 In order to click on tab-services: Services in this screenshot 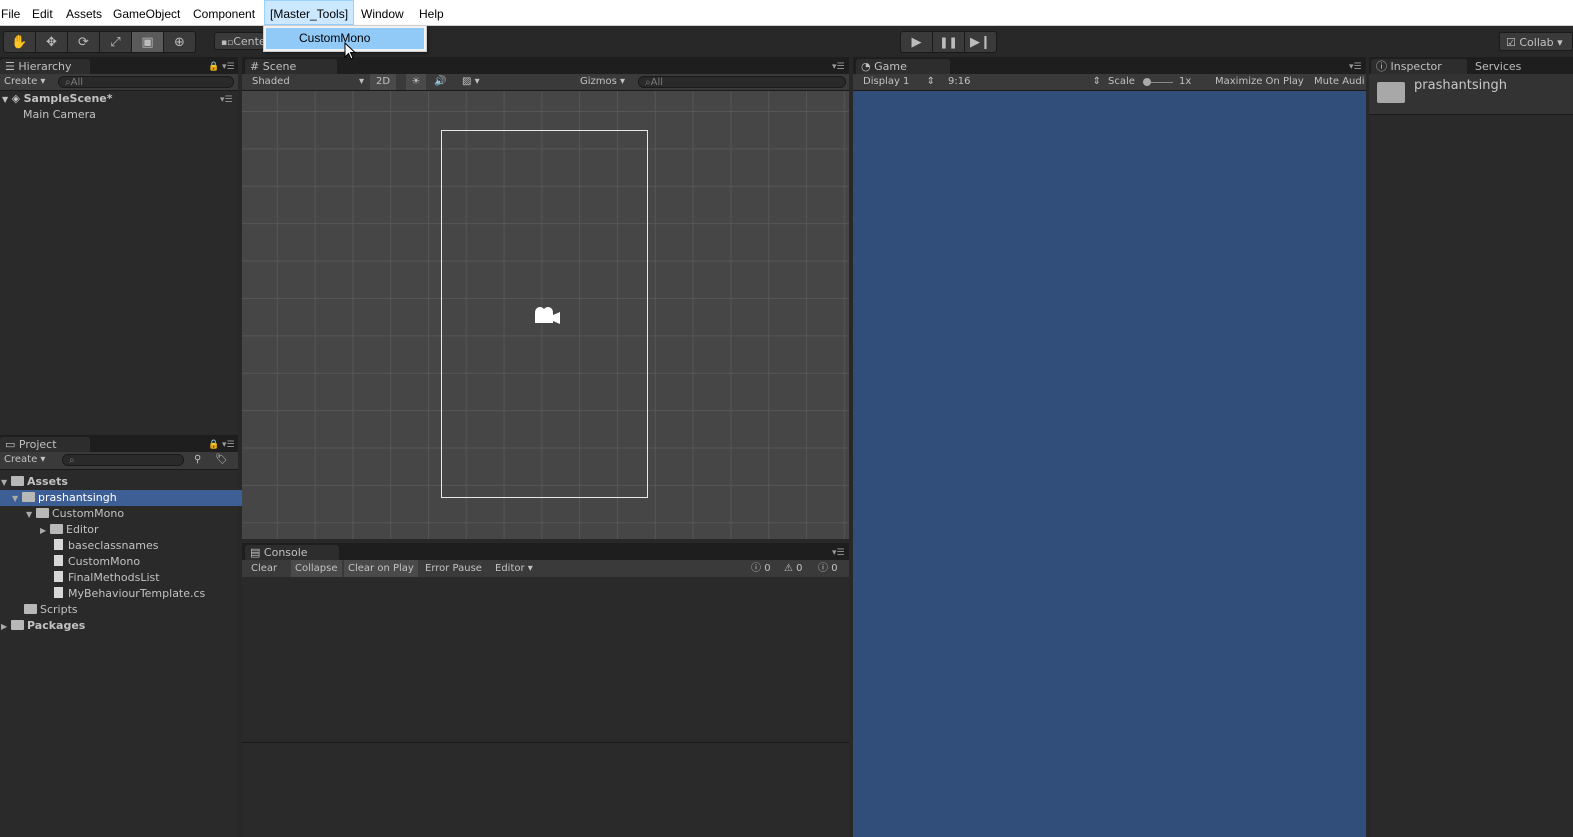, I will do `click(1510, 66)`.